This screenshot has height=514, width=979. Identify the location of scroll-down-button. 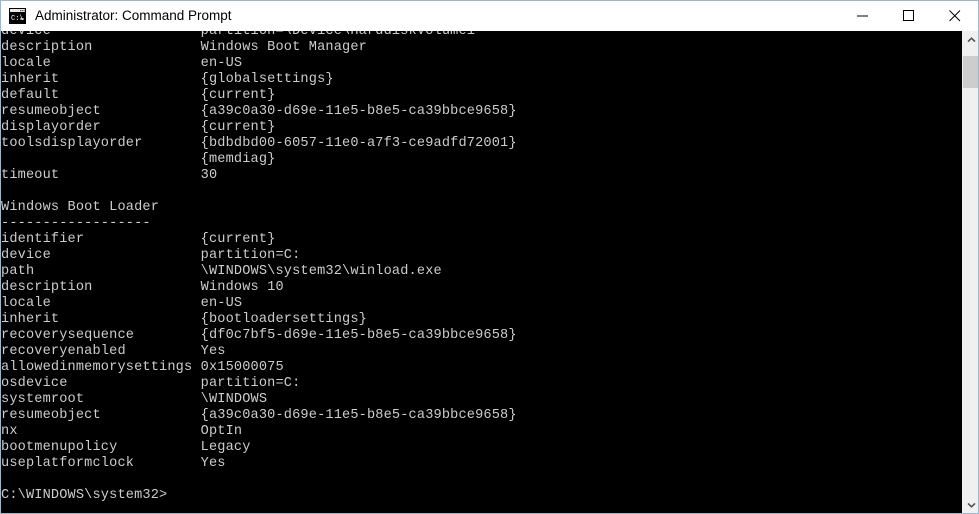
(970, 504).